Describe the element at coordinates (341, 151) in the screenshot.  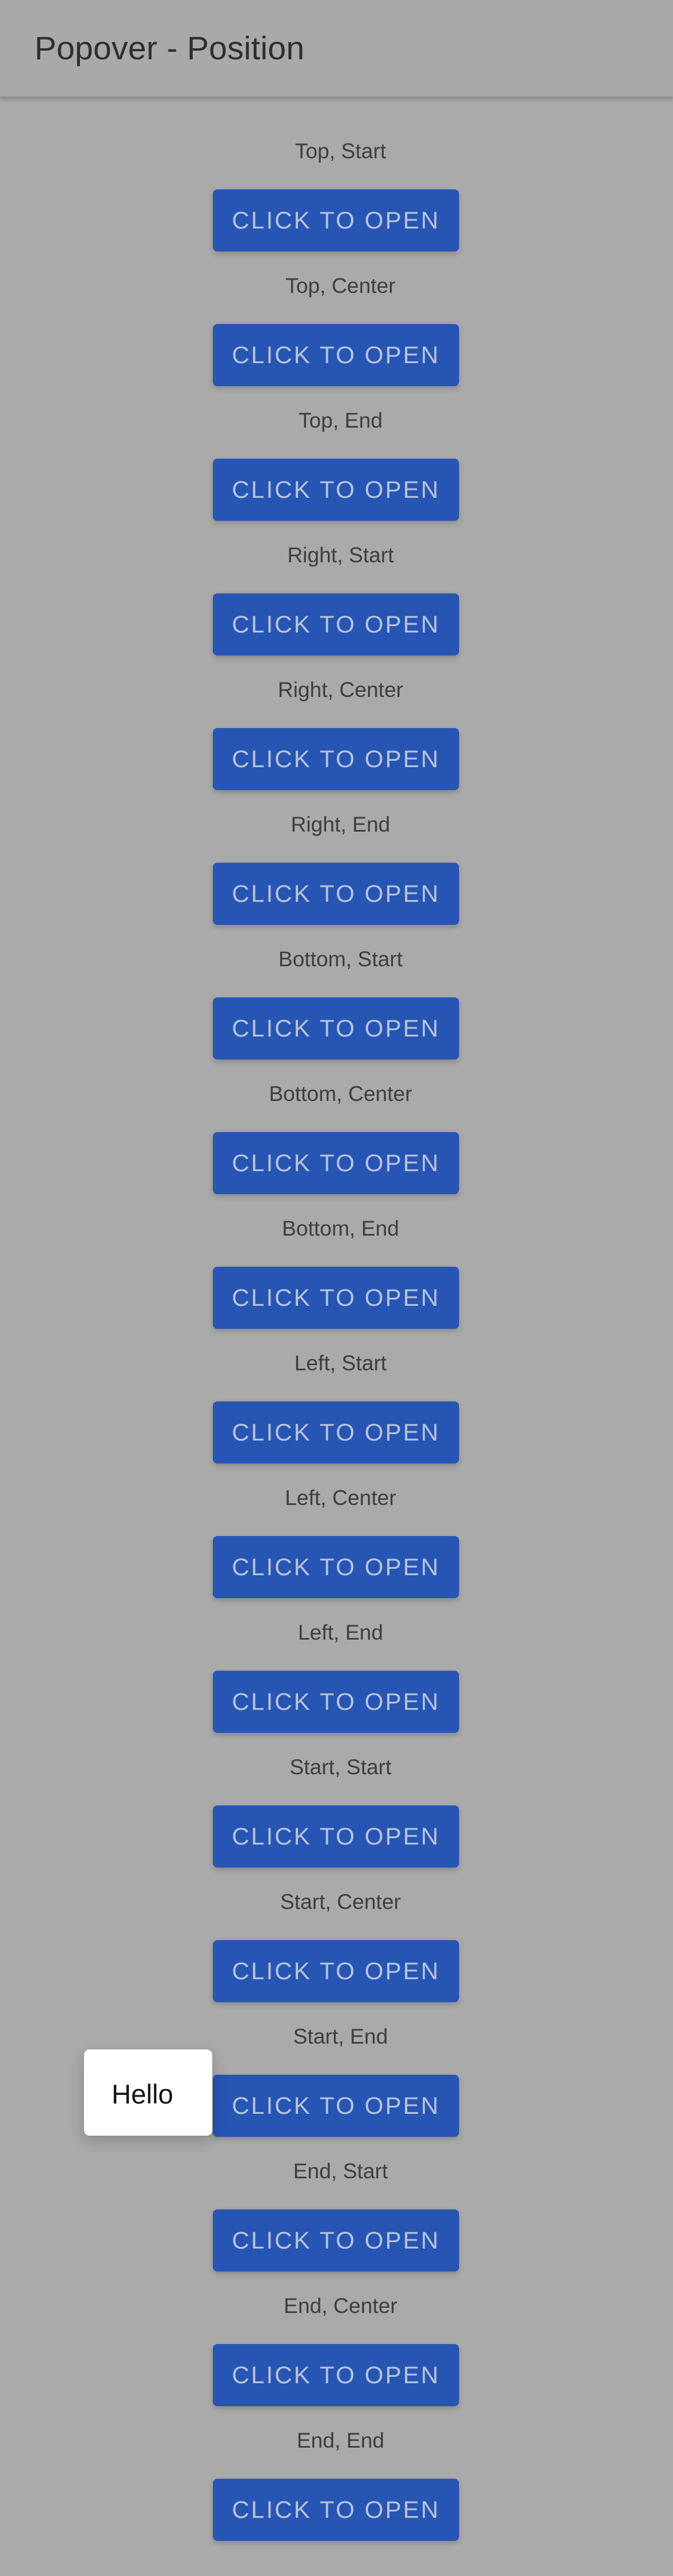
I see `position-label: Top, Start` at that location.